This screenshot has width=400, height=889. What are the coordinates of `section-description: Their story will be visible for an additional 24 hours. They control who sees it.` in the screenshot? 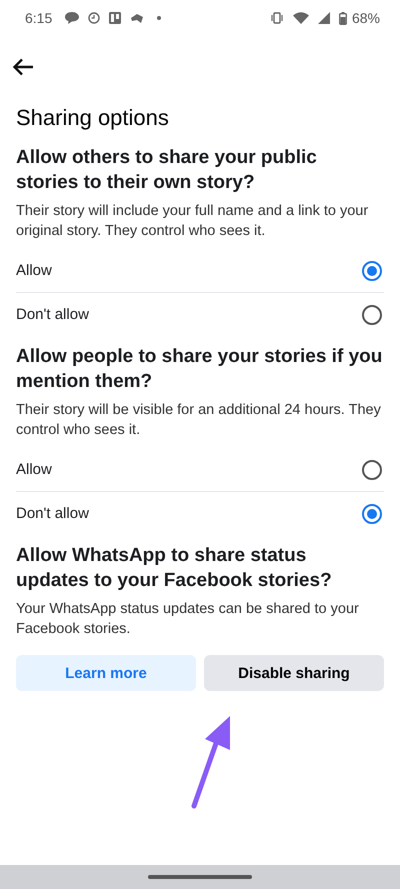 It's located at (199, 420).